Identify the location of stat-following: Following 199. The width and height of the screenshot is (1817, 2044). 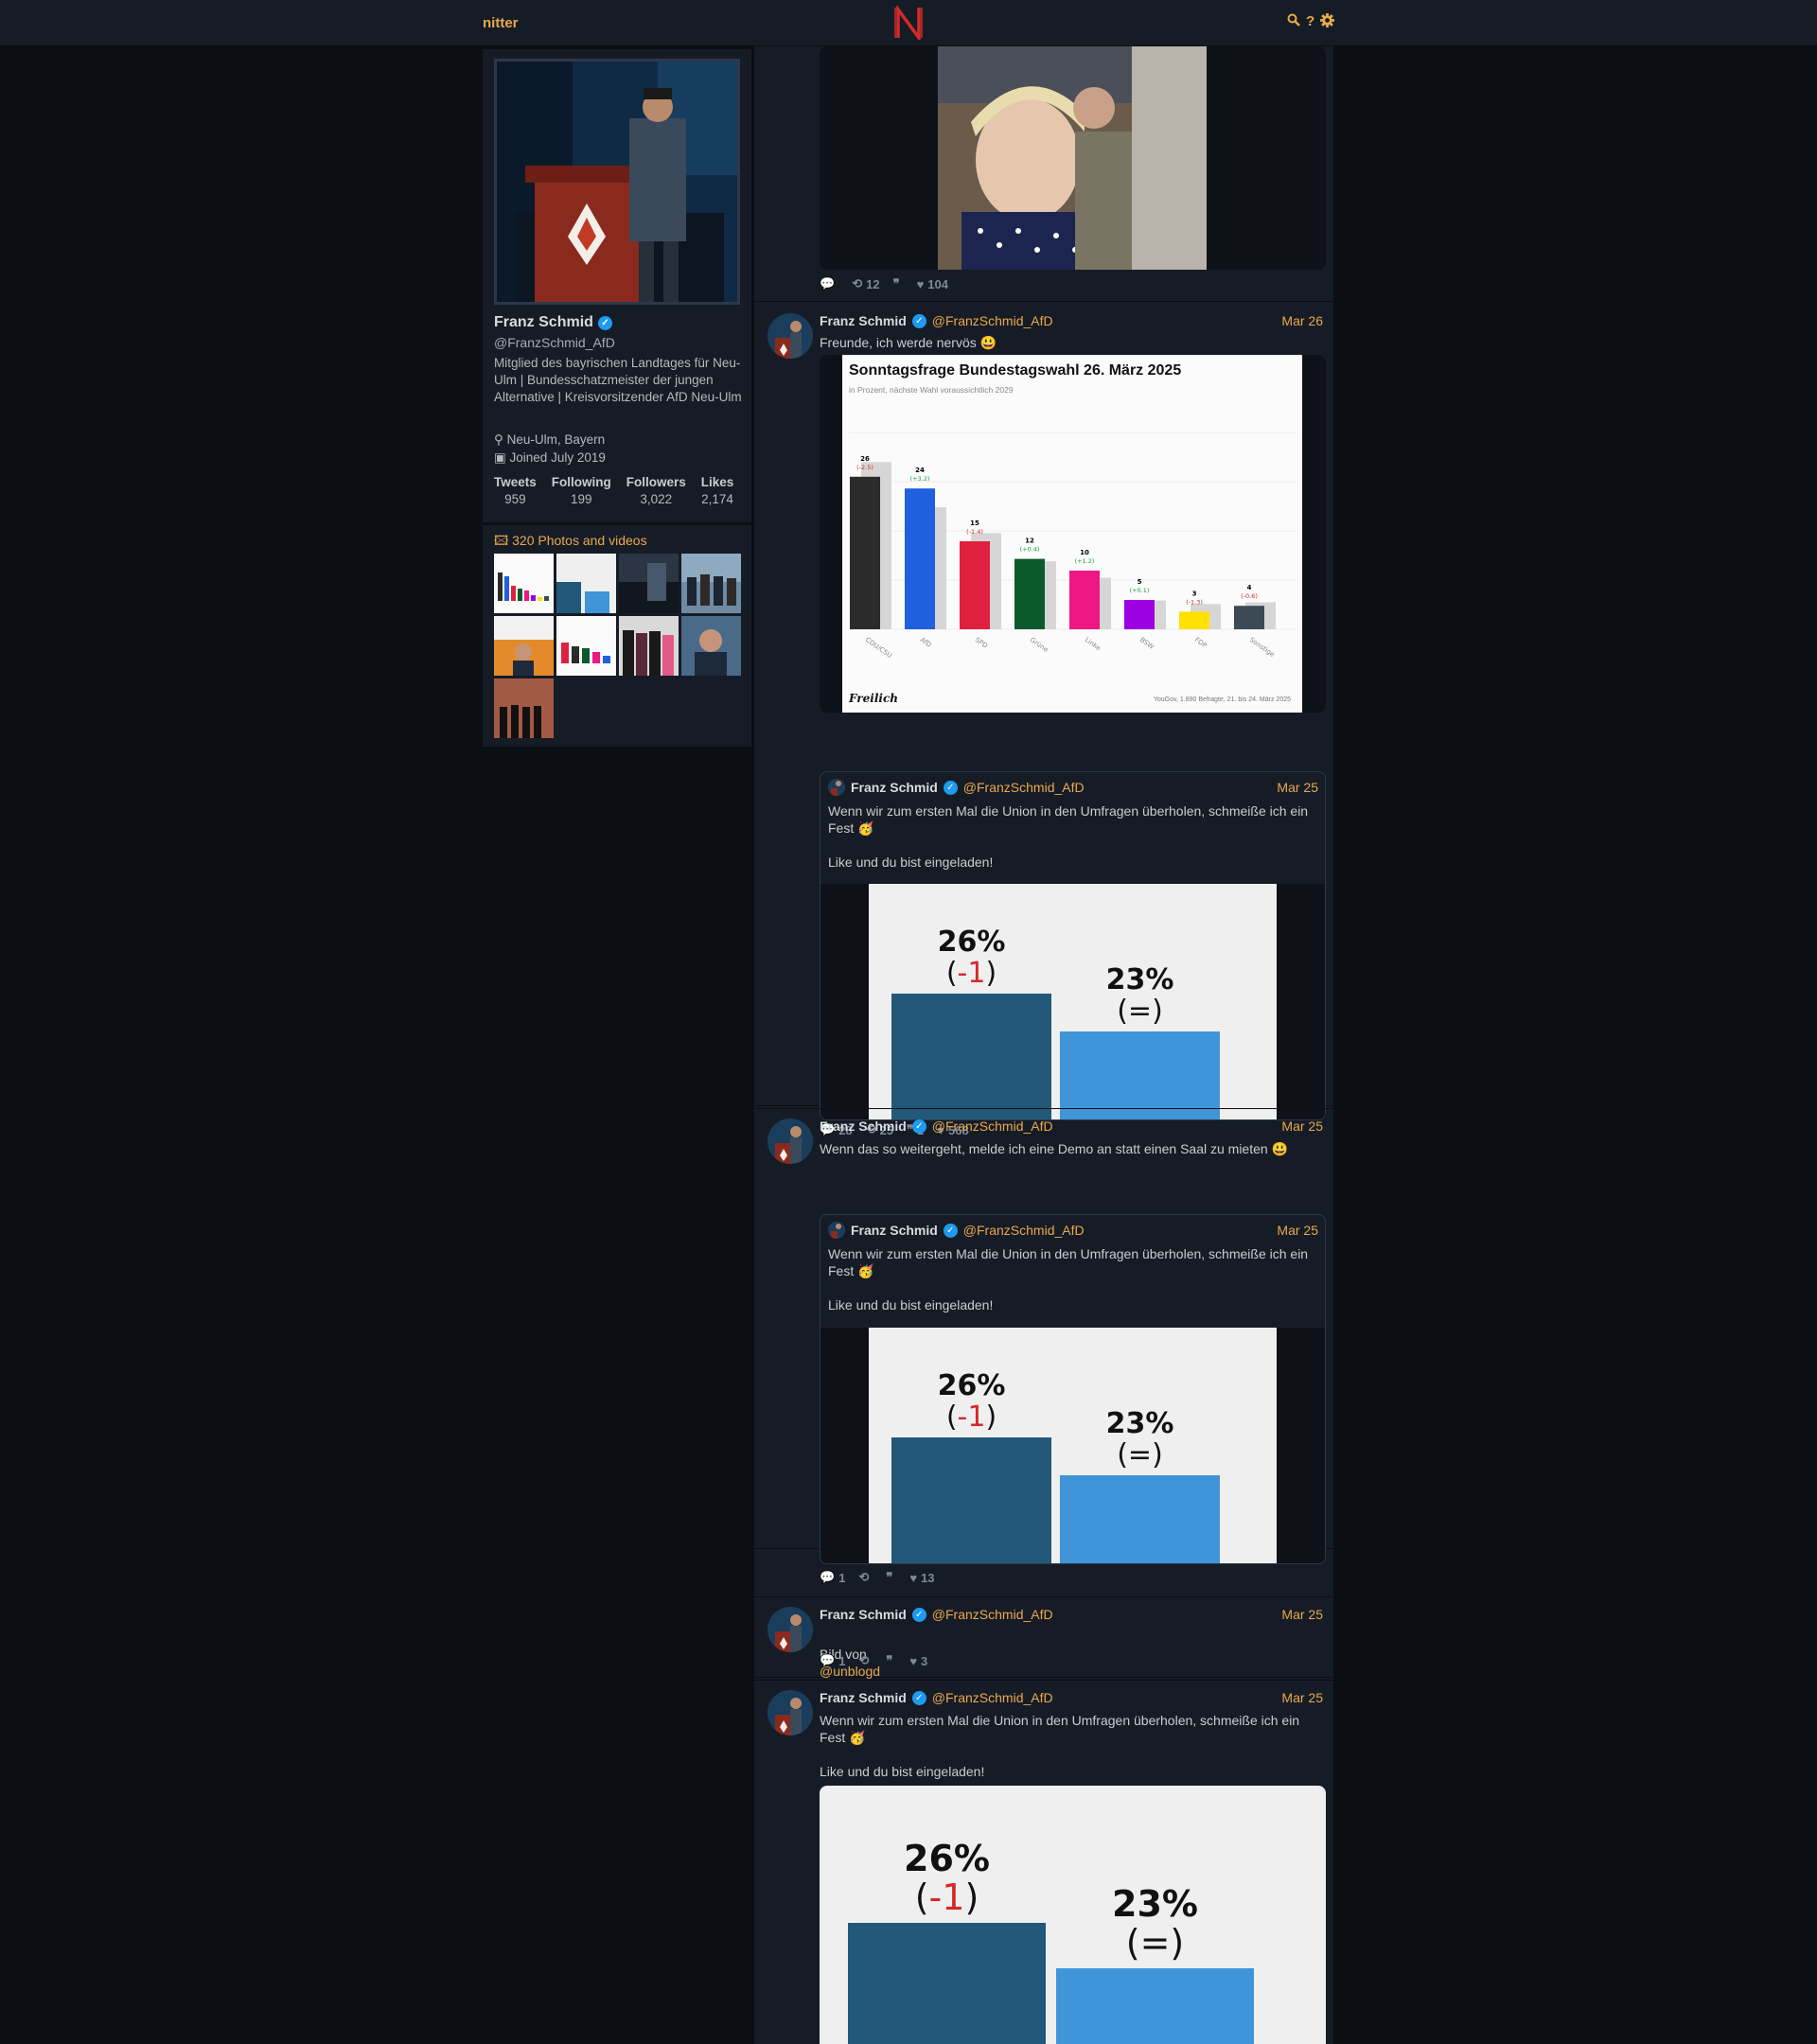
(581, 490).